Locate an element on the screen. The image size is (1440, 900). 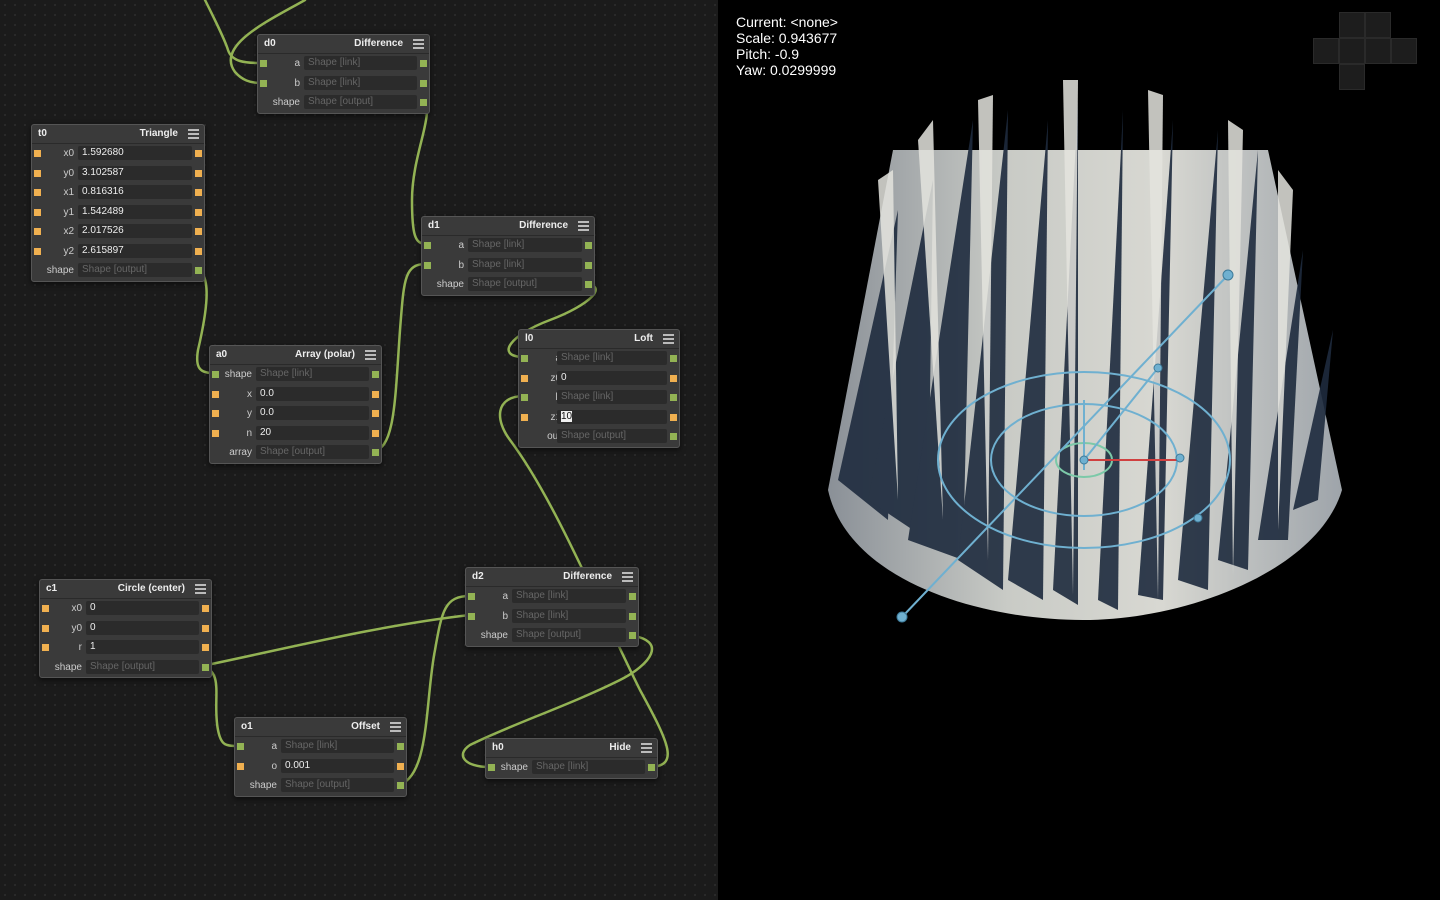
view-cube-back is located at coordinates (1404, 51).